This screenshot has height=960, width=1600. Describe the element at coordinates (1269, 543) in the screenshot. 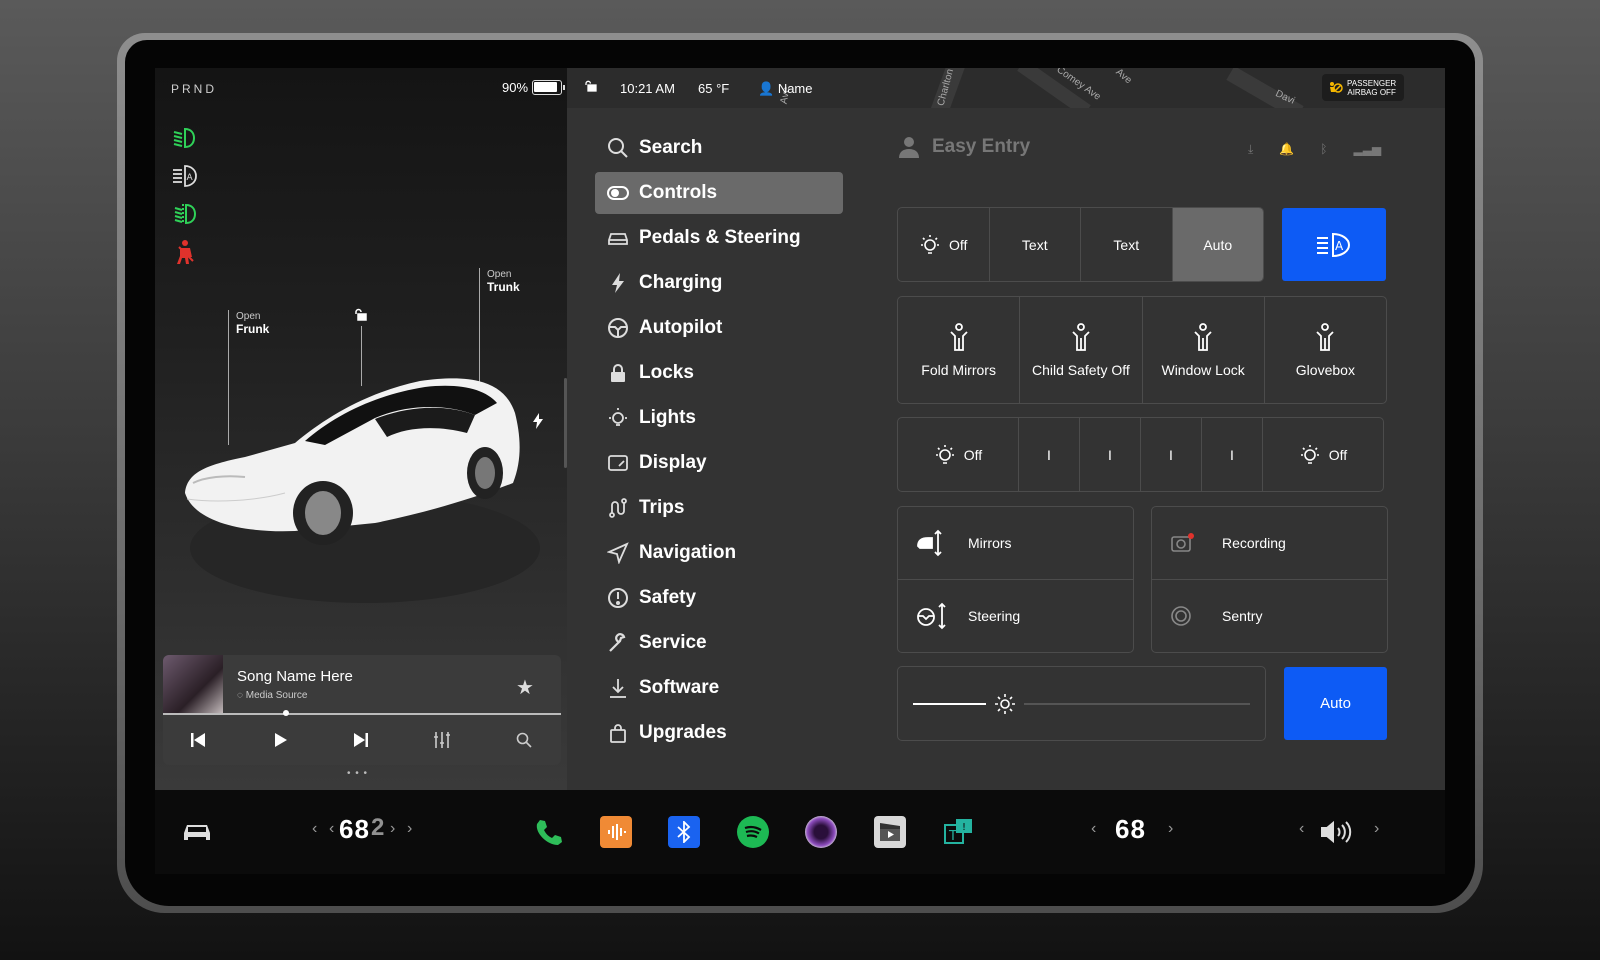

I see `recording-button: Recording` at that location.